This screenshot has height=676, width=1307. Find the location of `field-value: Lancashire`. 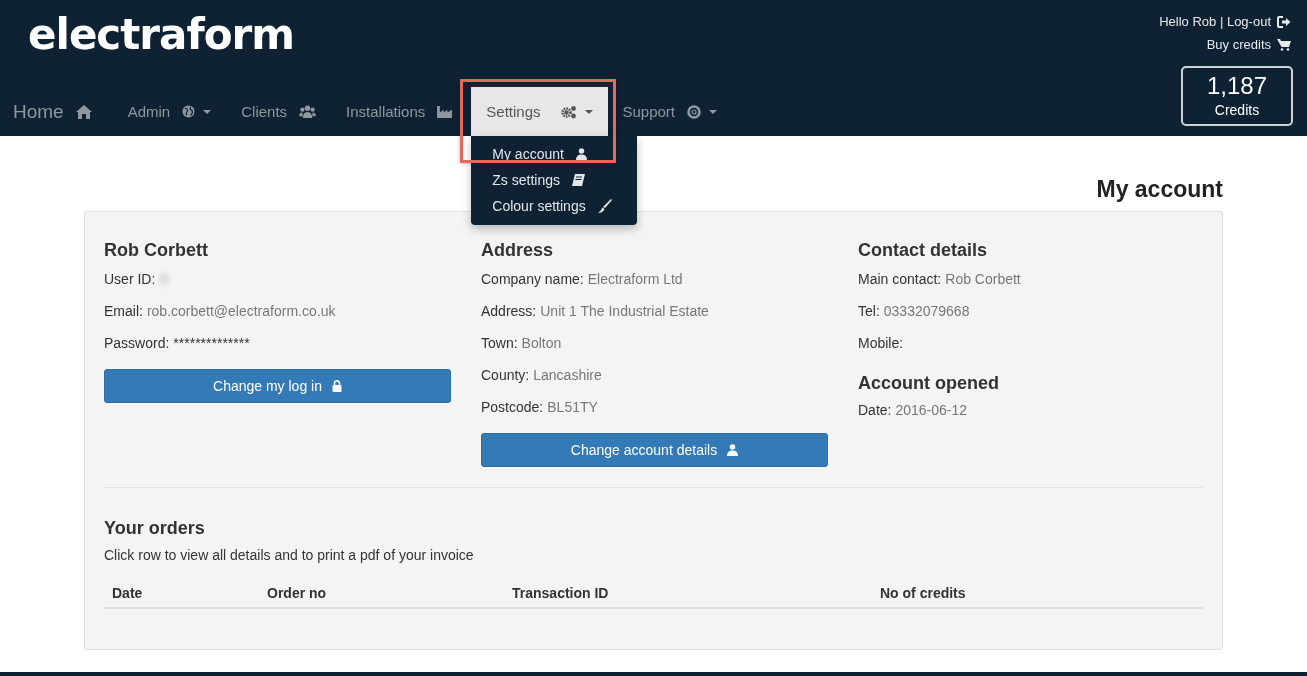

field-value: Lancashire is located at coordinates (567, 375).